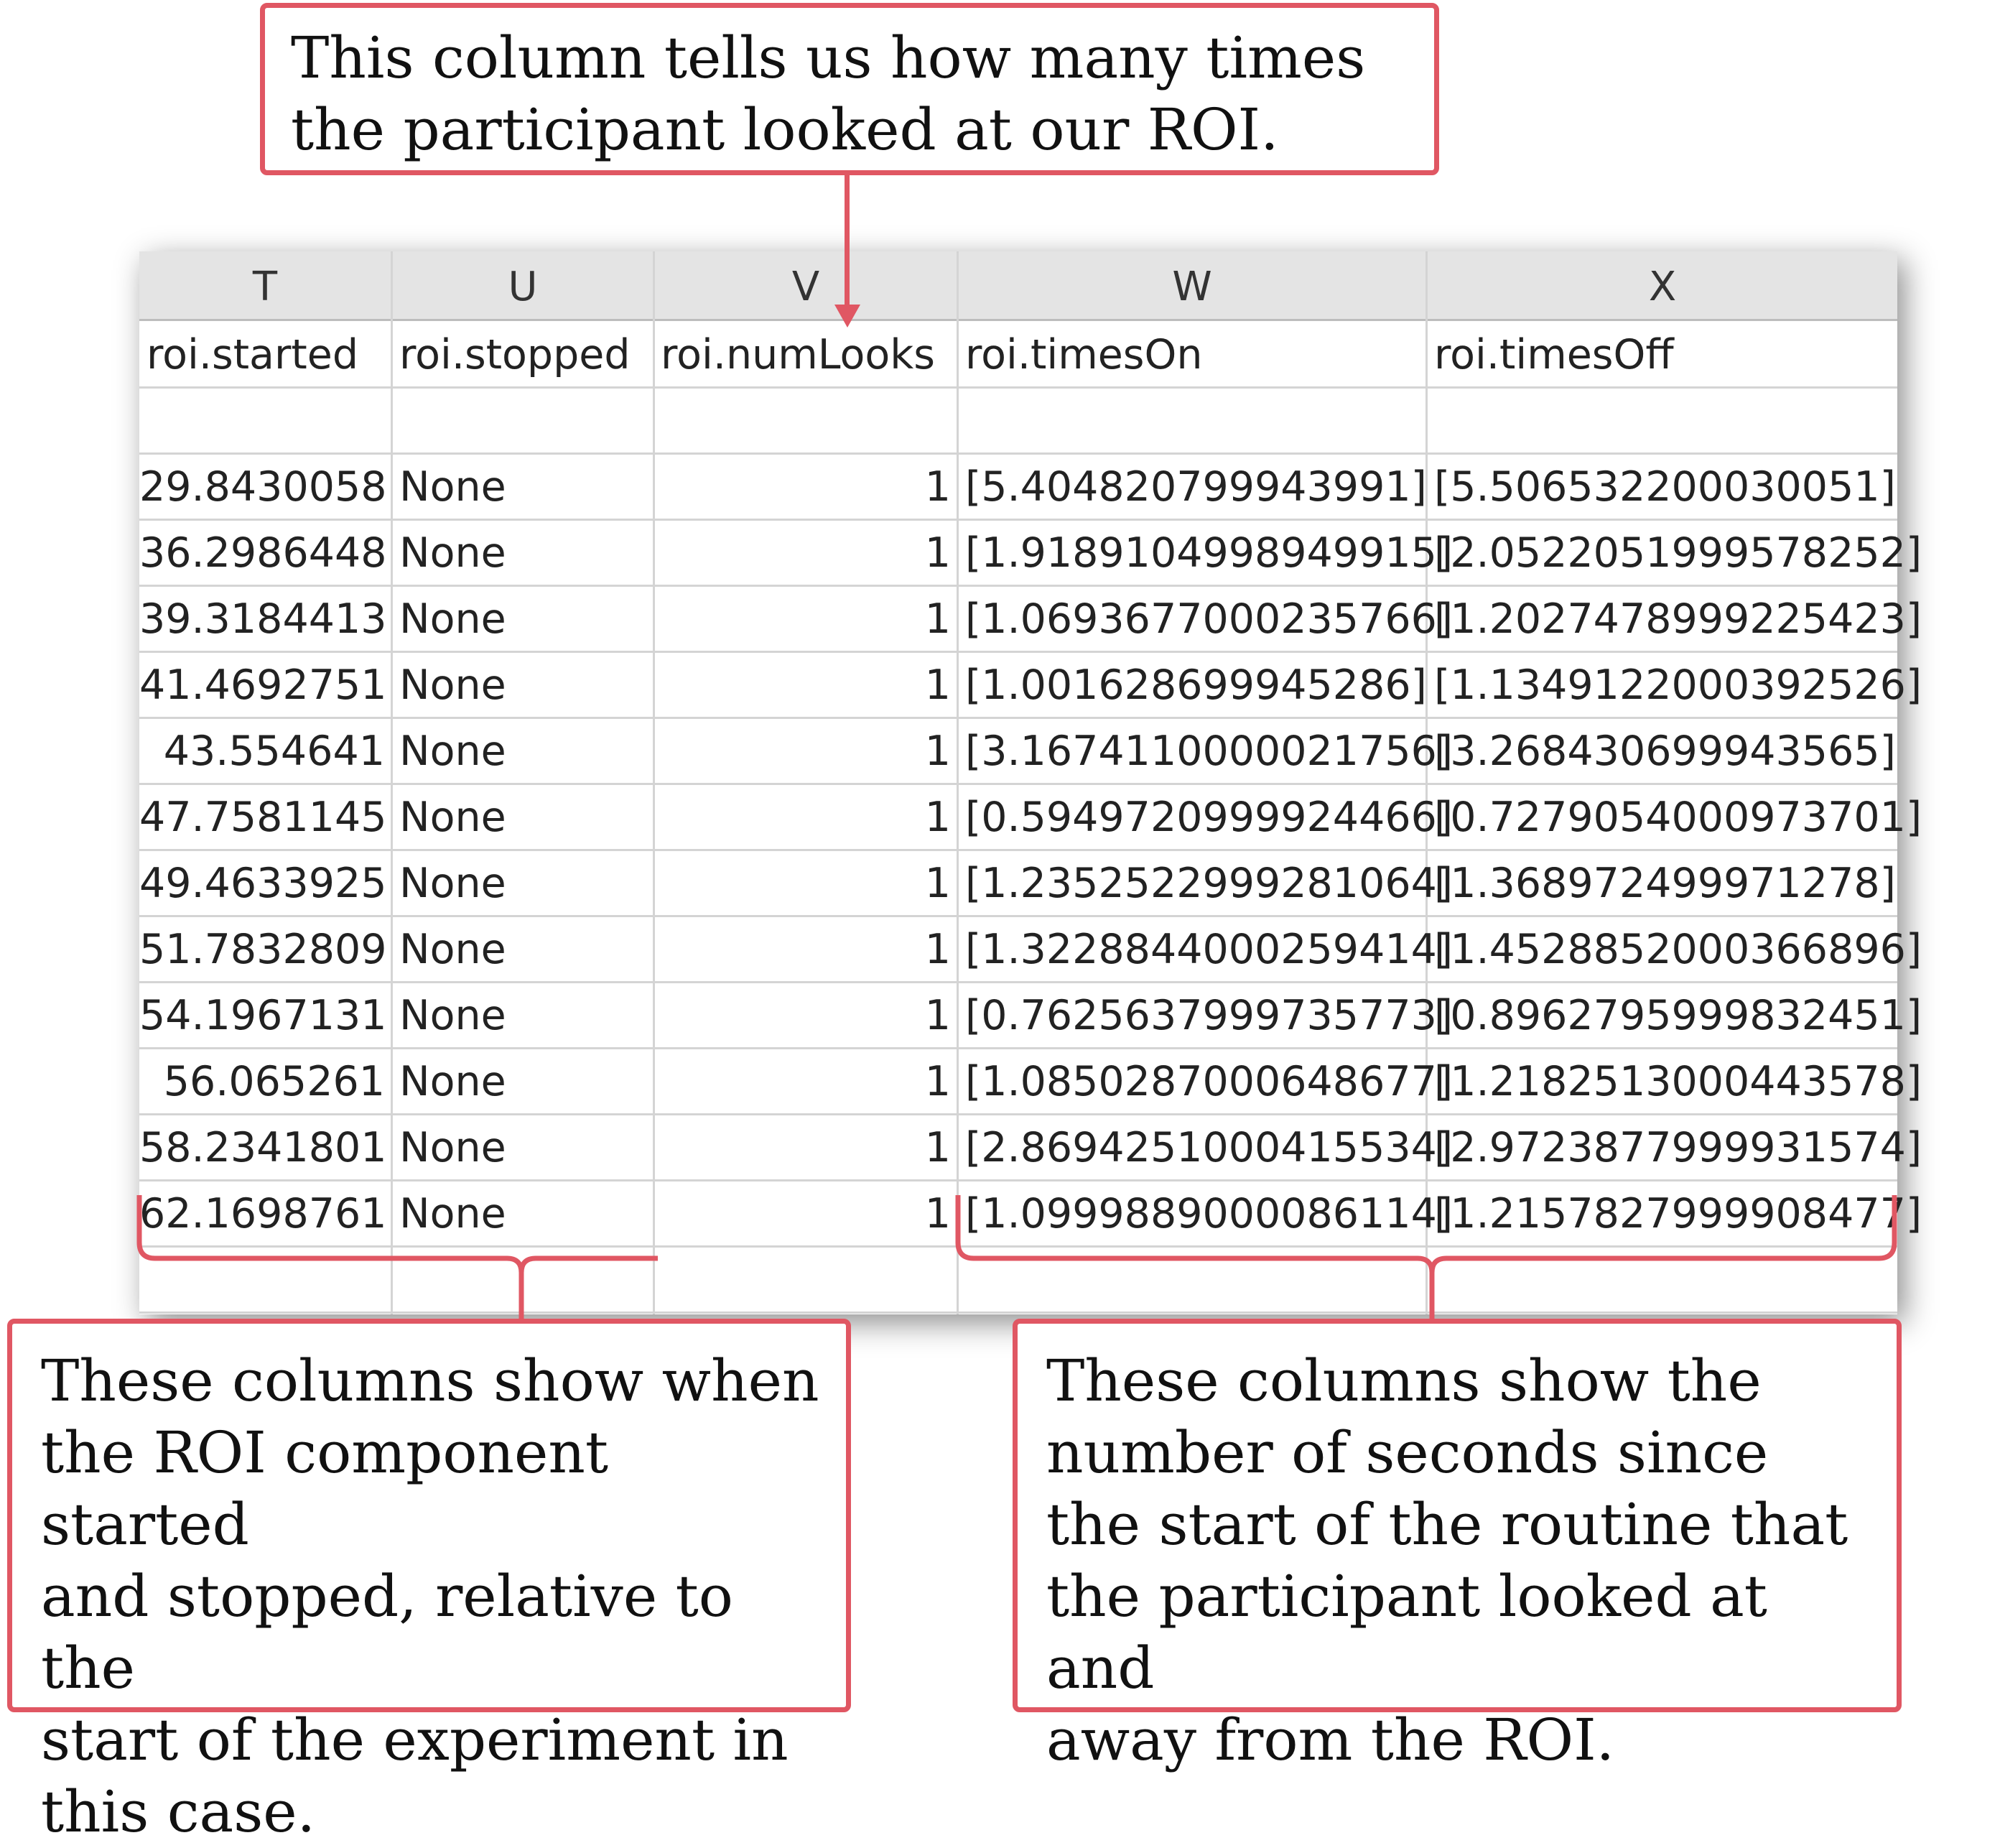 This screenshot has height=1848, width=2000. Describe the element at coordinates (1206, 816) in the screenshot. I see `cell-roi-timeson: [0.5949720999924466]` at that location.